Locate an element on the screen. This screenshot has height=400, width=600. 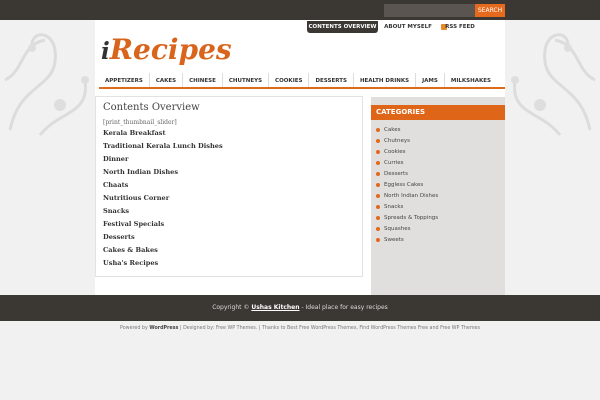
category-item: Chutneys is located at coordinates (407, 140).